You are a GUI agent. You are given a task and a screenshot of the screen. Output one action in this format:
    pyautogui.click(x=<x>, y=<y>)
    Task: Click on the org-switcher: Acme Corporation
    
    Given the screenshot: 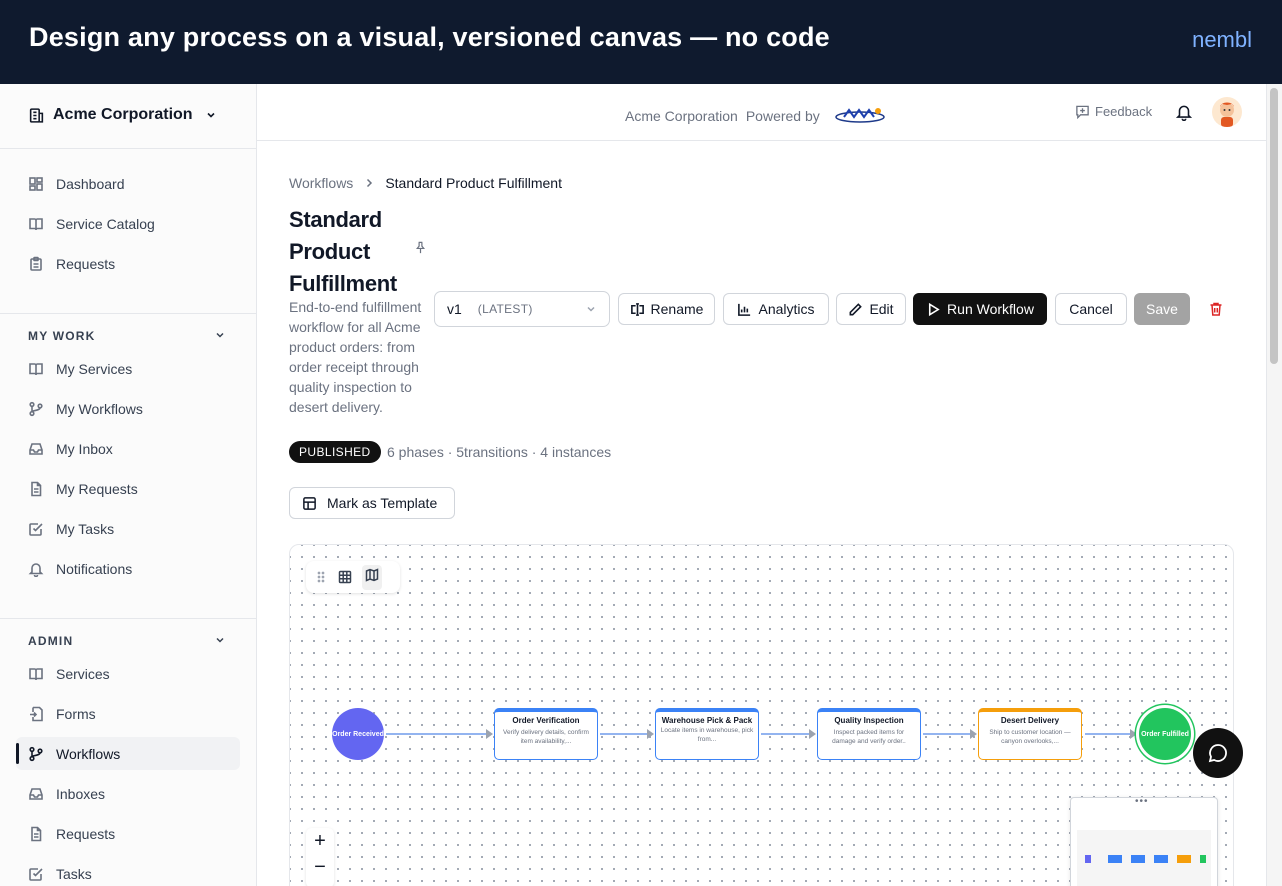 What is the action you would take?
    pyautogui.click(x=122, y=115)
    